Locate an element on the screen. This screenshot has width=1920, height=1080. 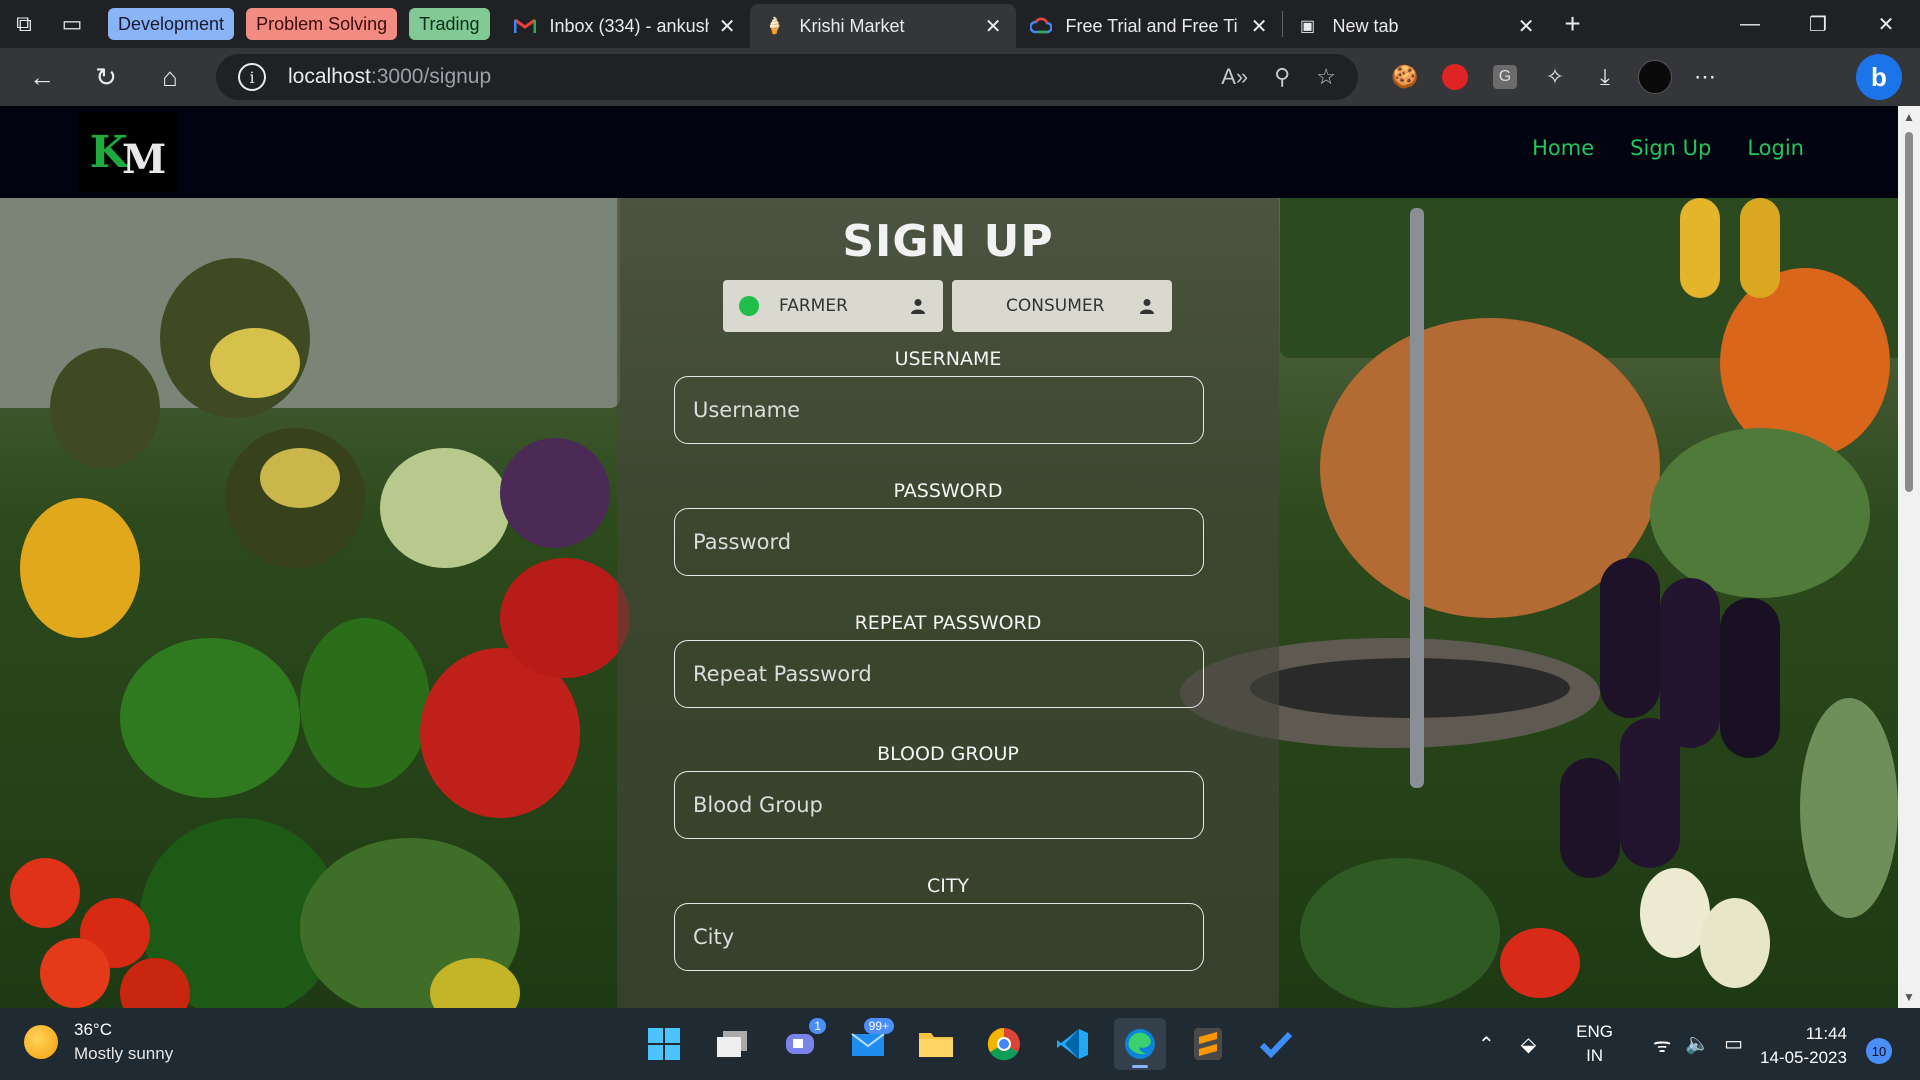
zoom-icon: ⚲ is located at coordinates (1282, 77).